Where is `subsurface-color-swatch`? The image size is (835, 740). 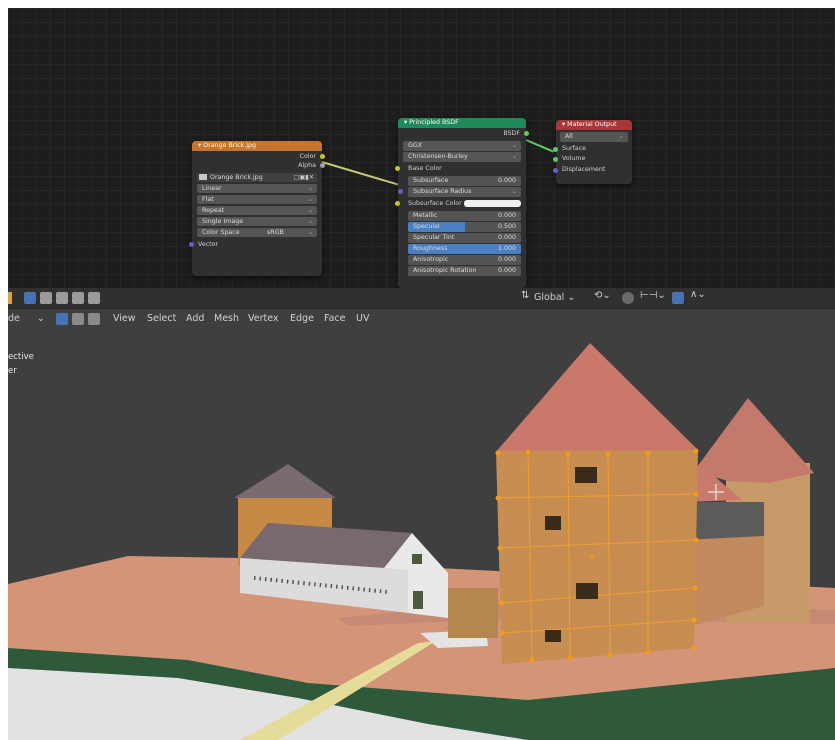
subsurface-color-swatch is located at coordinates (492, 203).